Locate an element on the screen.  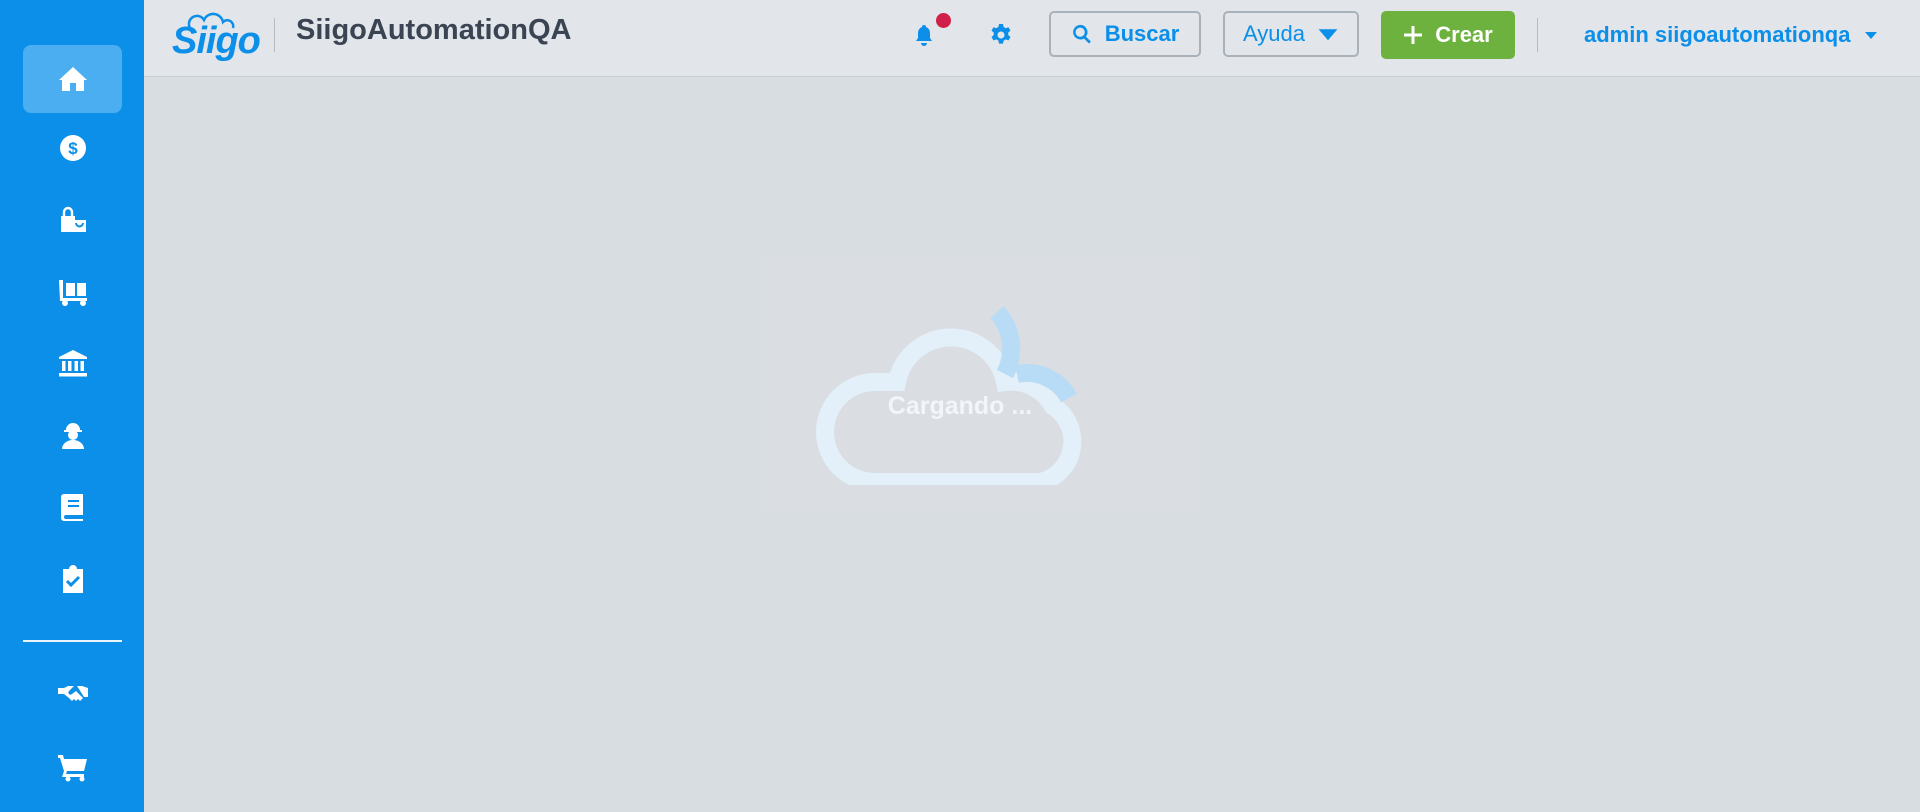
help-dropdown: Ayuda is located at coordinates (1291, 34).